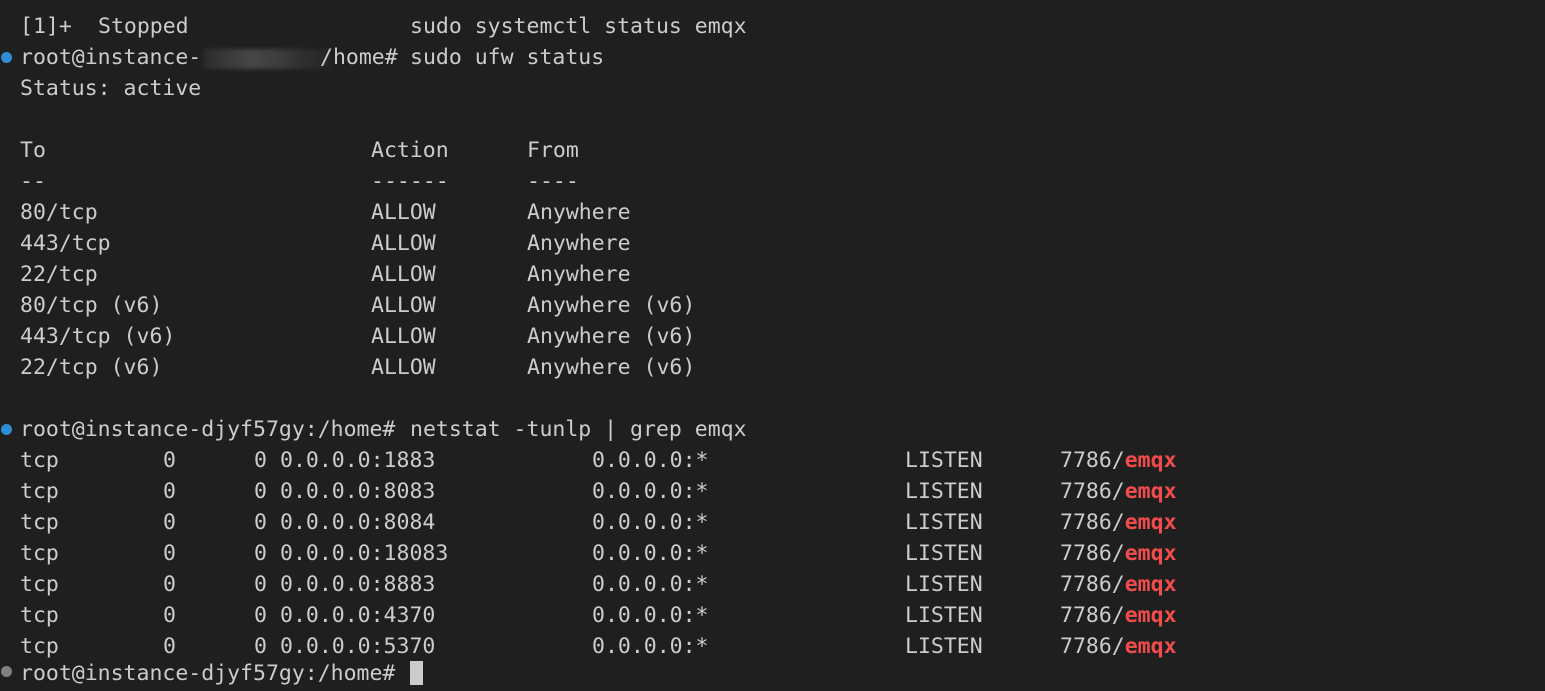  Describe the element at coordinates (507, 57) in the screenshot. I see `prompt-command: sudo ufw status` at that location.